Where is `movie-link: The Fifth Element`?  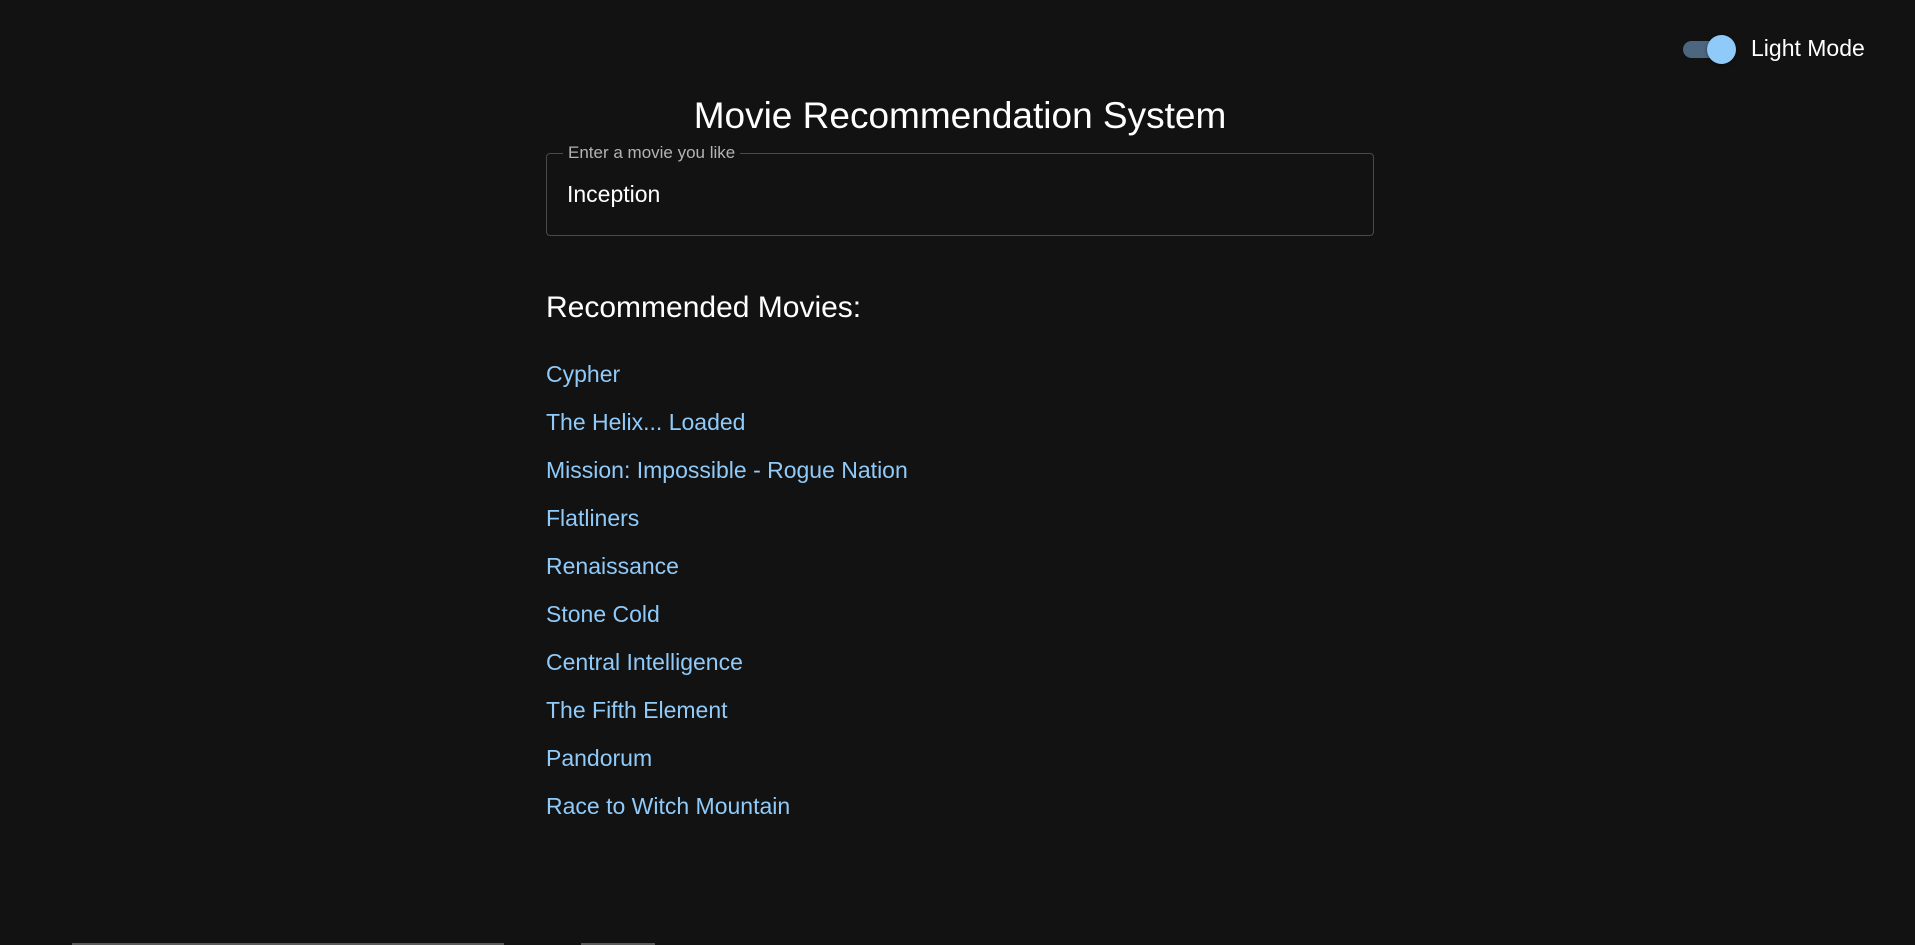
movie-link: The Fifth Element is located at coordinates (637, 710).